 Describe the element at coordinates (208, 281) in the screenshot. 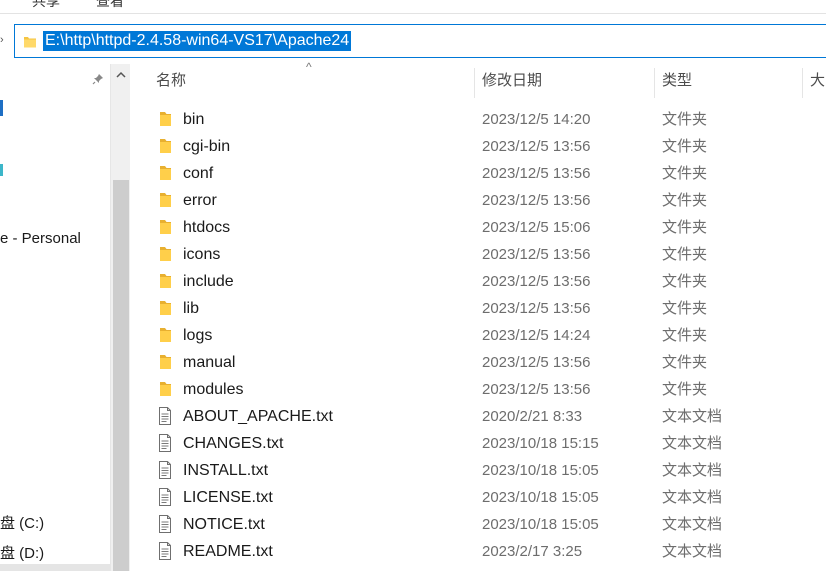

I see `file-name: include` at that location.